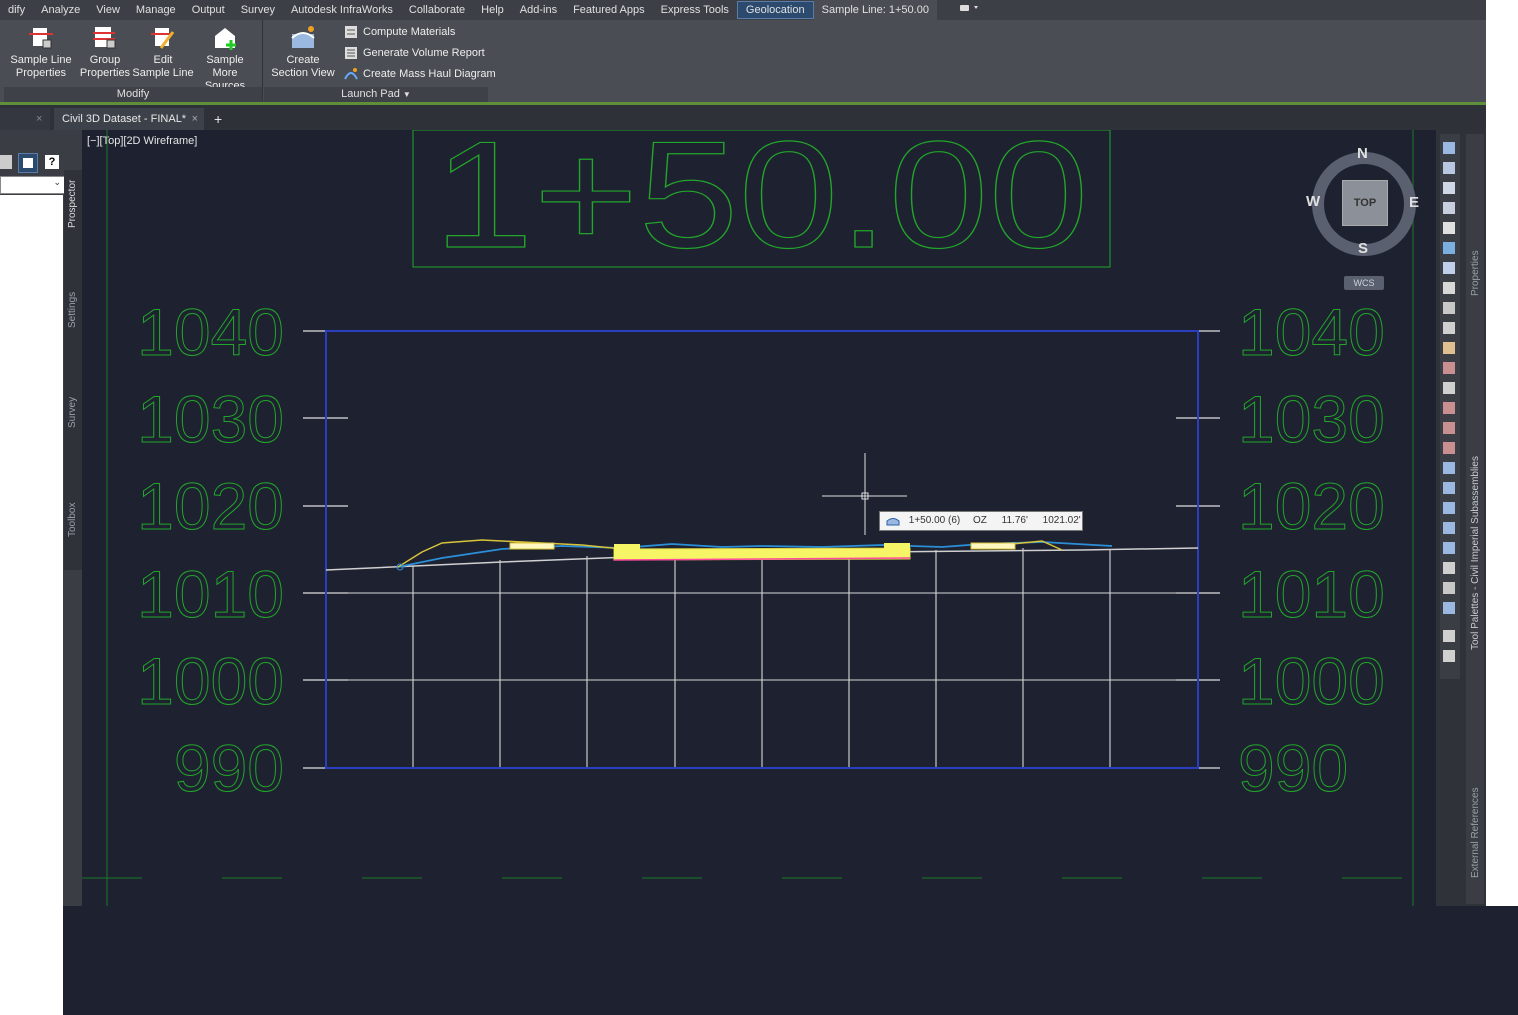  Describe the element at coordinates (25, 119) in the screenshot. I see `tab-previous: ×` at that location.